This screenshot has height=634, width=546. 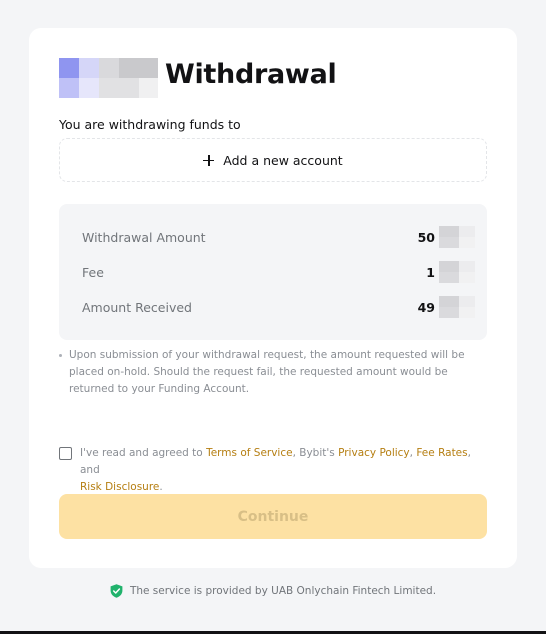 What do you see at coordinates (441, 453) in the screenshot?
I see `fee-rates-link: Fee Rates` at bounding box center [441, 453].